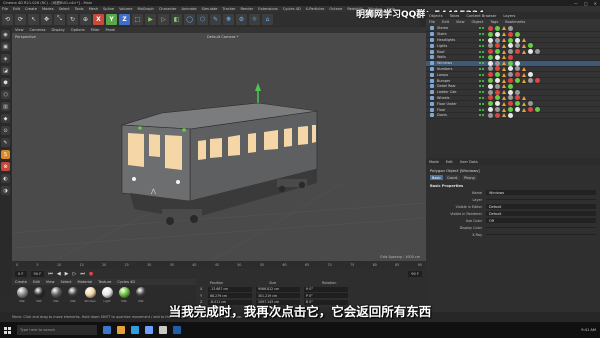 Image resolution: width=600 pixels, height=338 pixels. I want to click on object-menu-object: Object, so click(478, 22).